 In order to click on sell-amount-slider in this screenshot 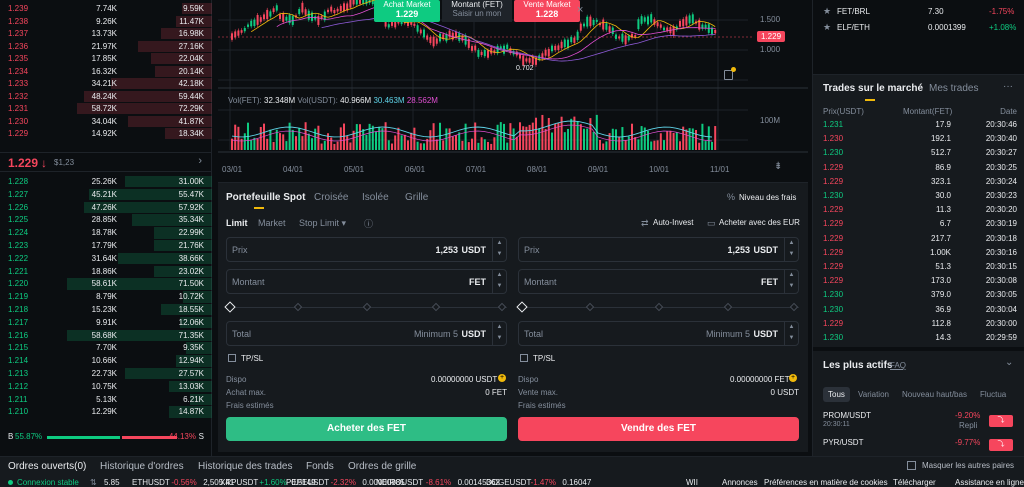, I will do `click(657, 307)`.